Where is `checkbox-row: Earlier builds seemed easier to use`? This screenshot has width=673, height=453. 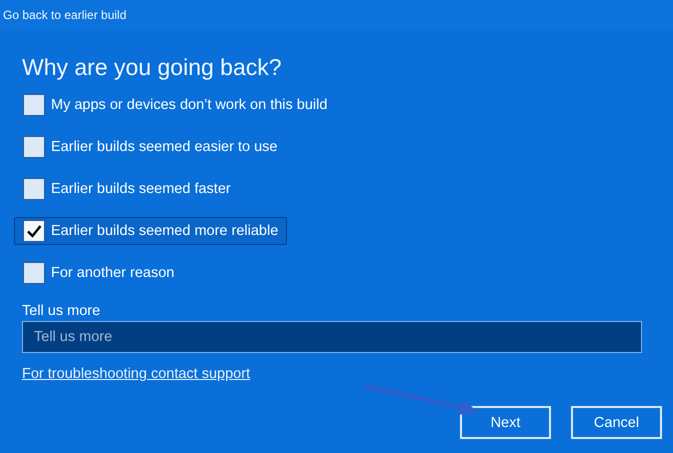
checkbox-row: Earlier builds seemed easier to use is located at coordinates (150, 147).